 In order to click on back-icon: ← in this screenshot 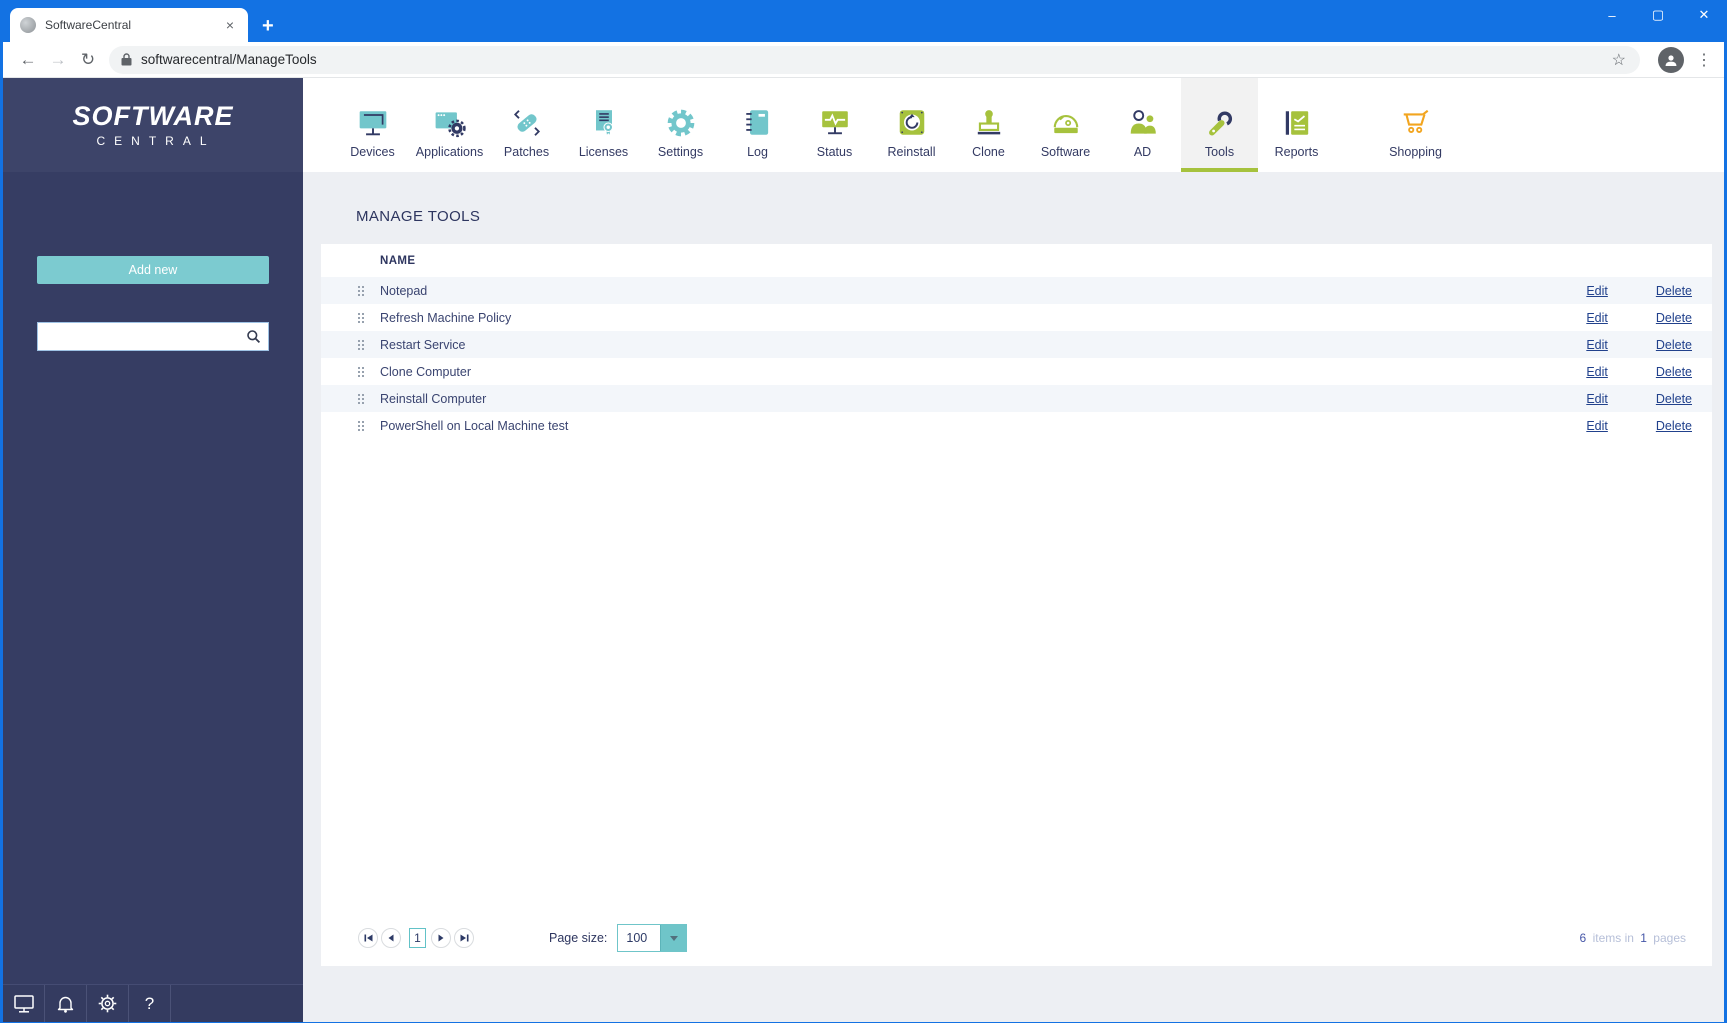, I will do `click(28, 60)`.